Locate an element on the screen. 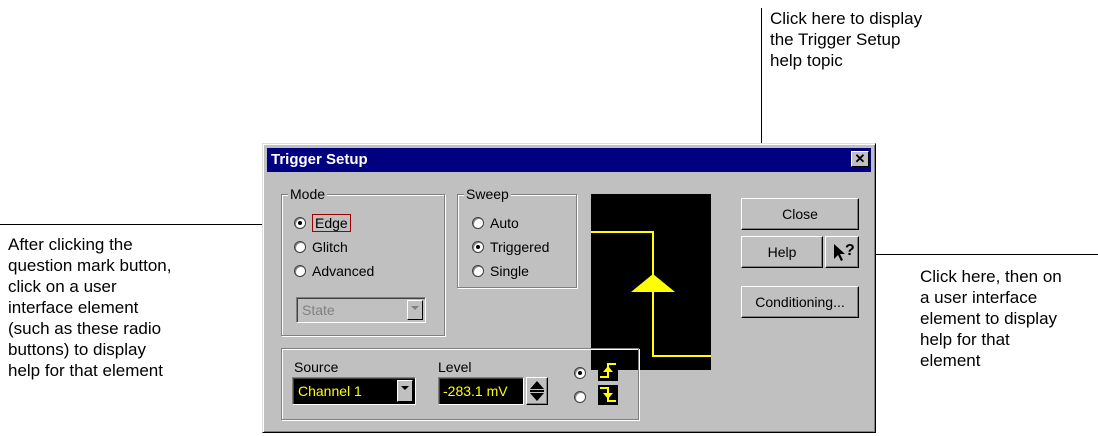 The image size is (1098, 436). leader-line-radio is located at coordinates (149, 224).